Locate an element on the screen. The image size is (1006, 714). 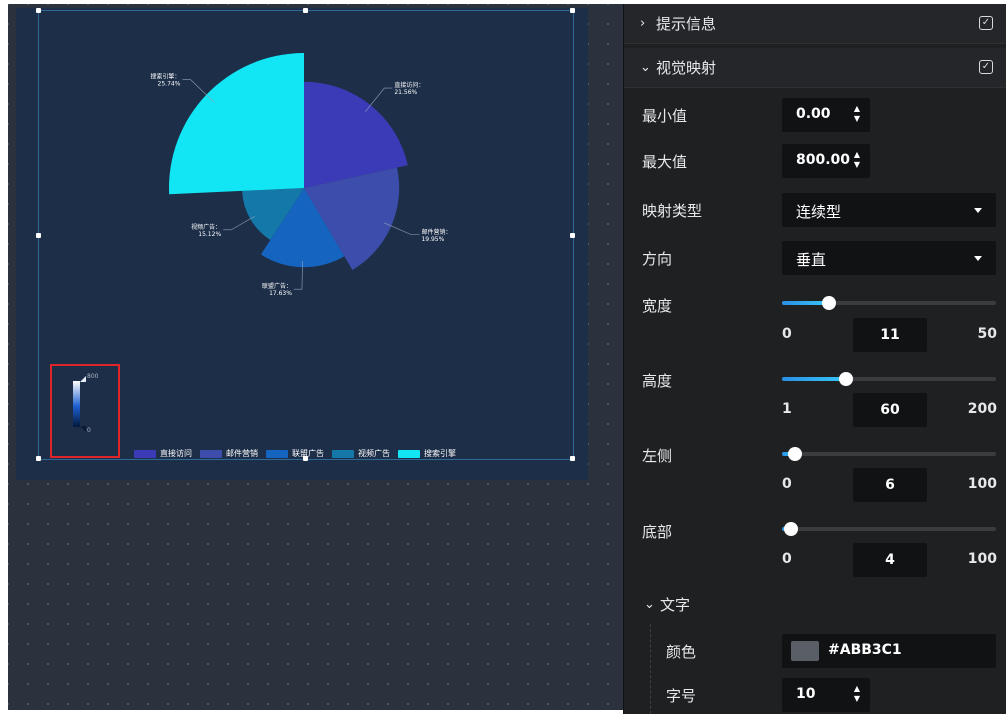
legend-item: 视频广告 is located at coordinates (361, 453).